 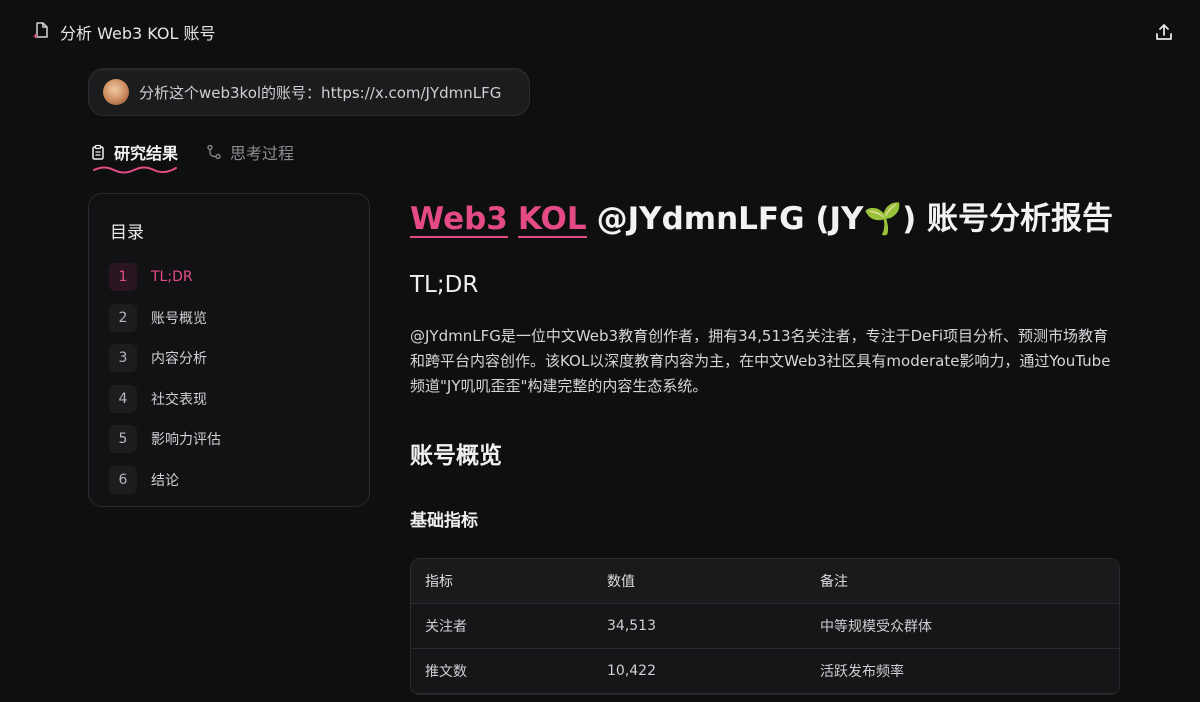 What do you see at coordinates (179, 399) in the screenshot?
I see `toc-item-label: 社交表现` at bounding box center [179, 399].